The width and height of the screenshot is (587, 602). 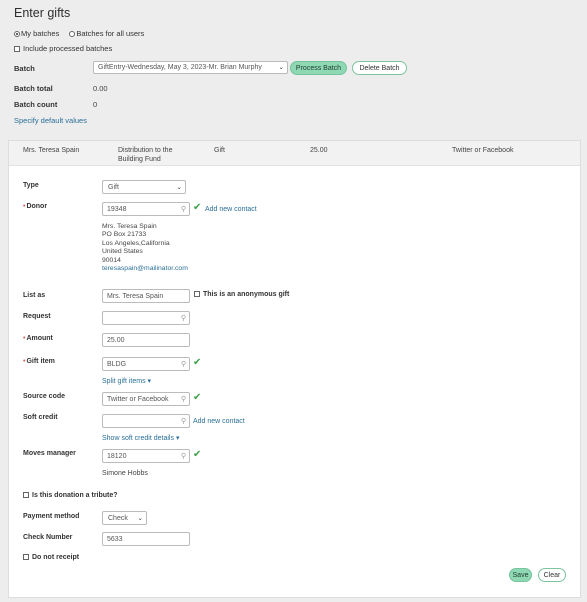 What do you see at coordinates (72, 34) in the screenshot?
I see `all-batches-radio` at bounding box center [72, 34].